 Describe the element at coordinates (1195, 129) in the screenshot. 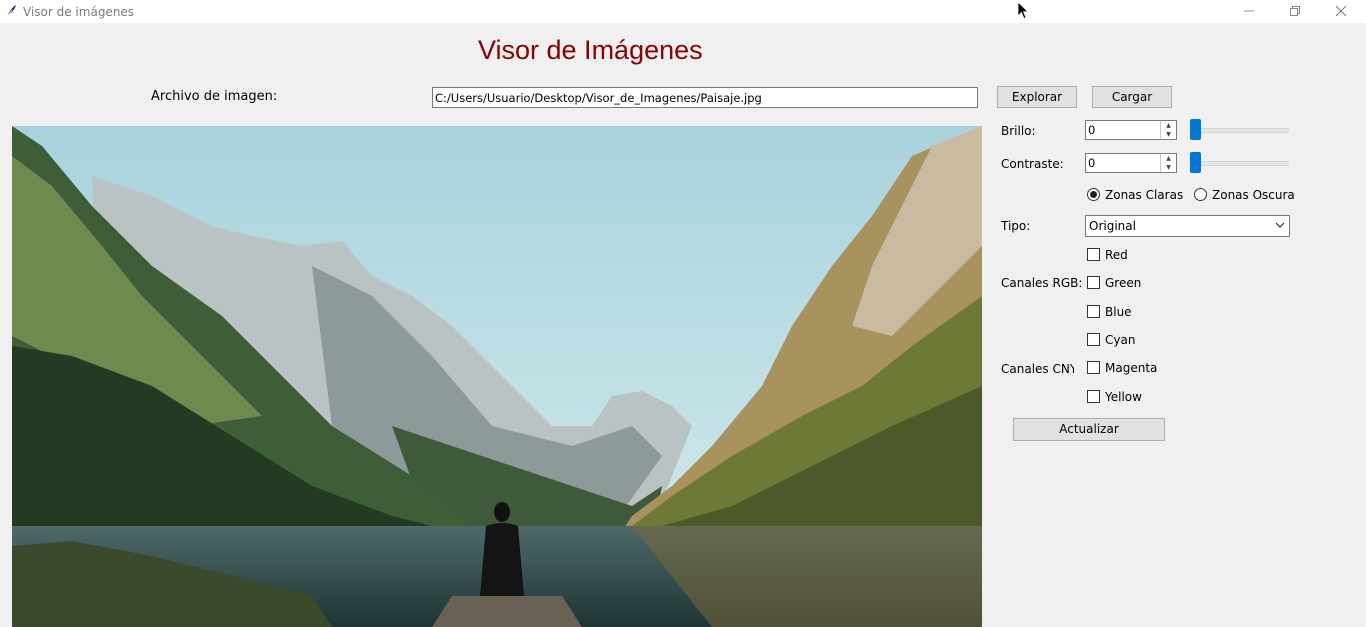

I see `brightness-slider-thumb` at that location.